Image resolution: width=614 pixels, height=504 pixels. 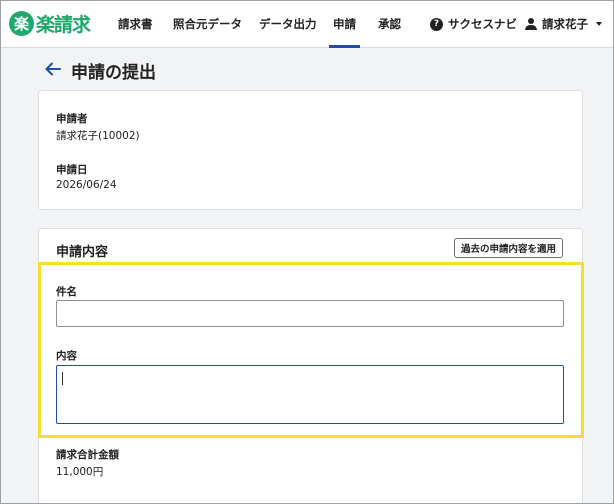 I want to click on nav-item-reconciliation-data: 照合元データ, so click(x=207, y=24).